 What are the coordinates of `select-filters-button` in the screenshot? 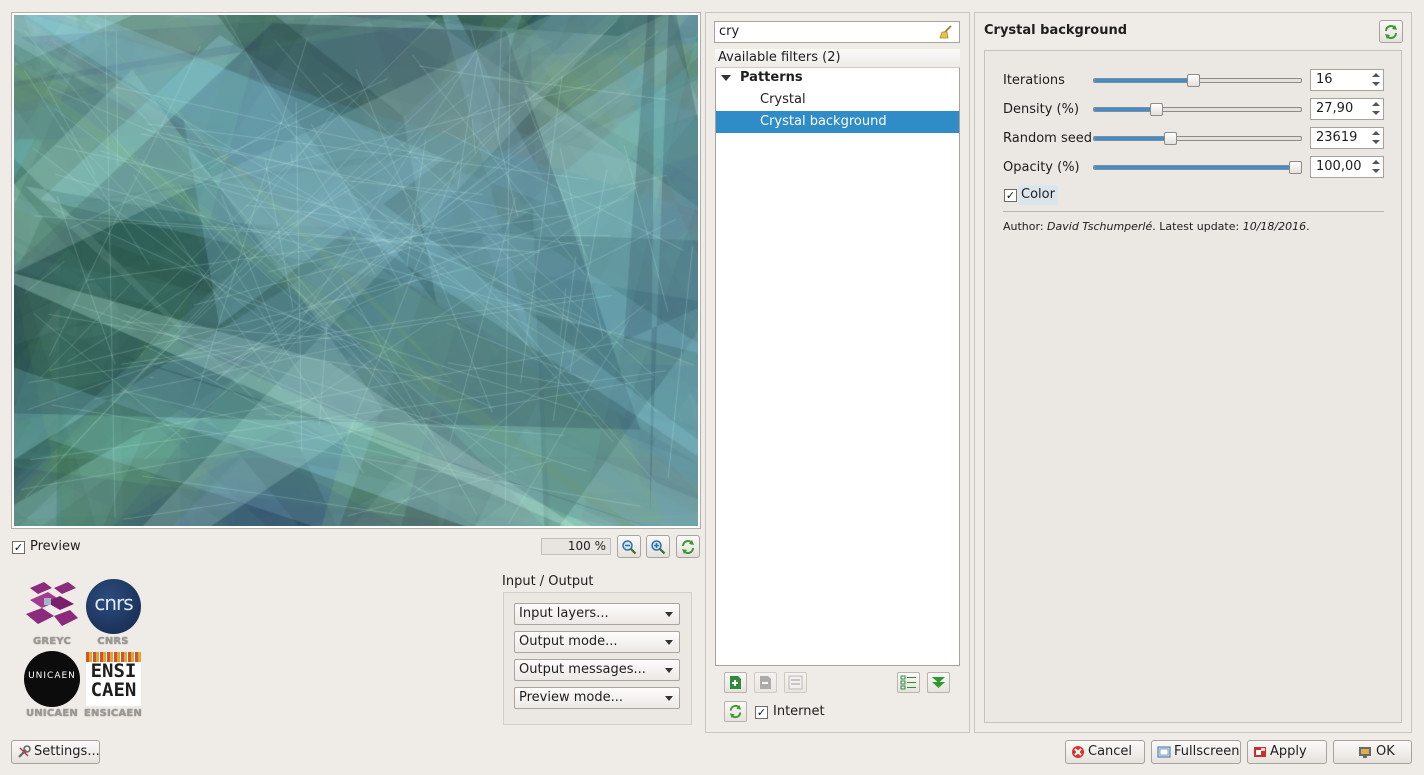 It's located at (908, 682).